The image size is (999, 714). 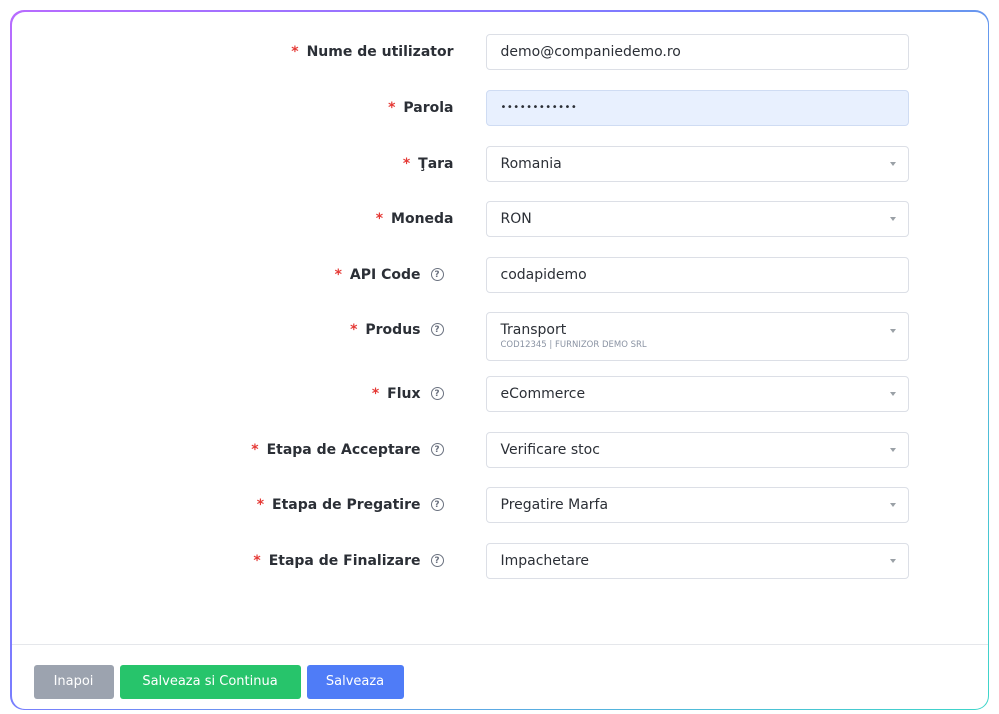 I want to click on password-field: ••••••••••••, so click(x=697, y=107).